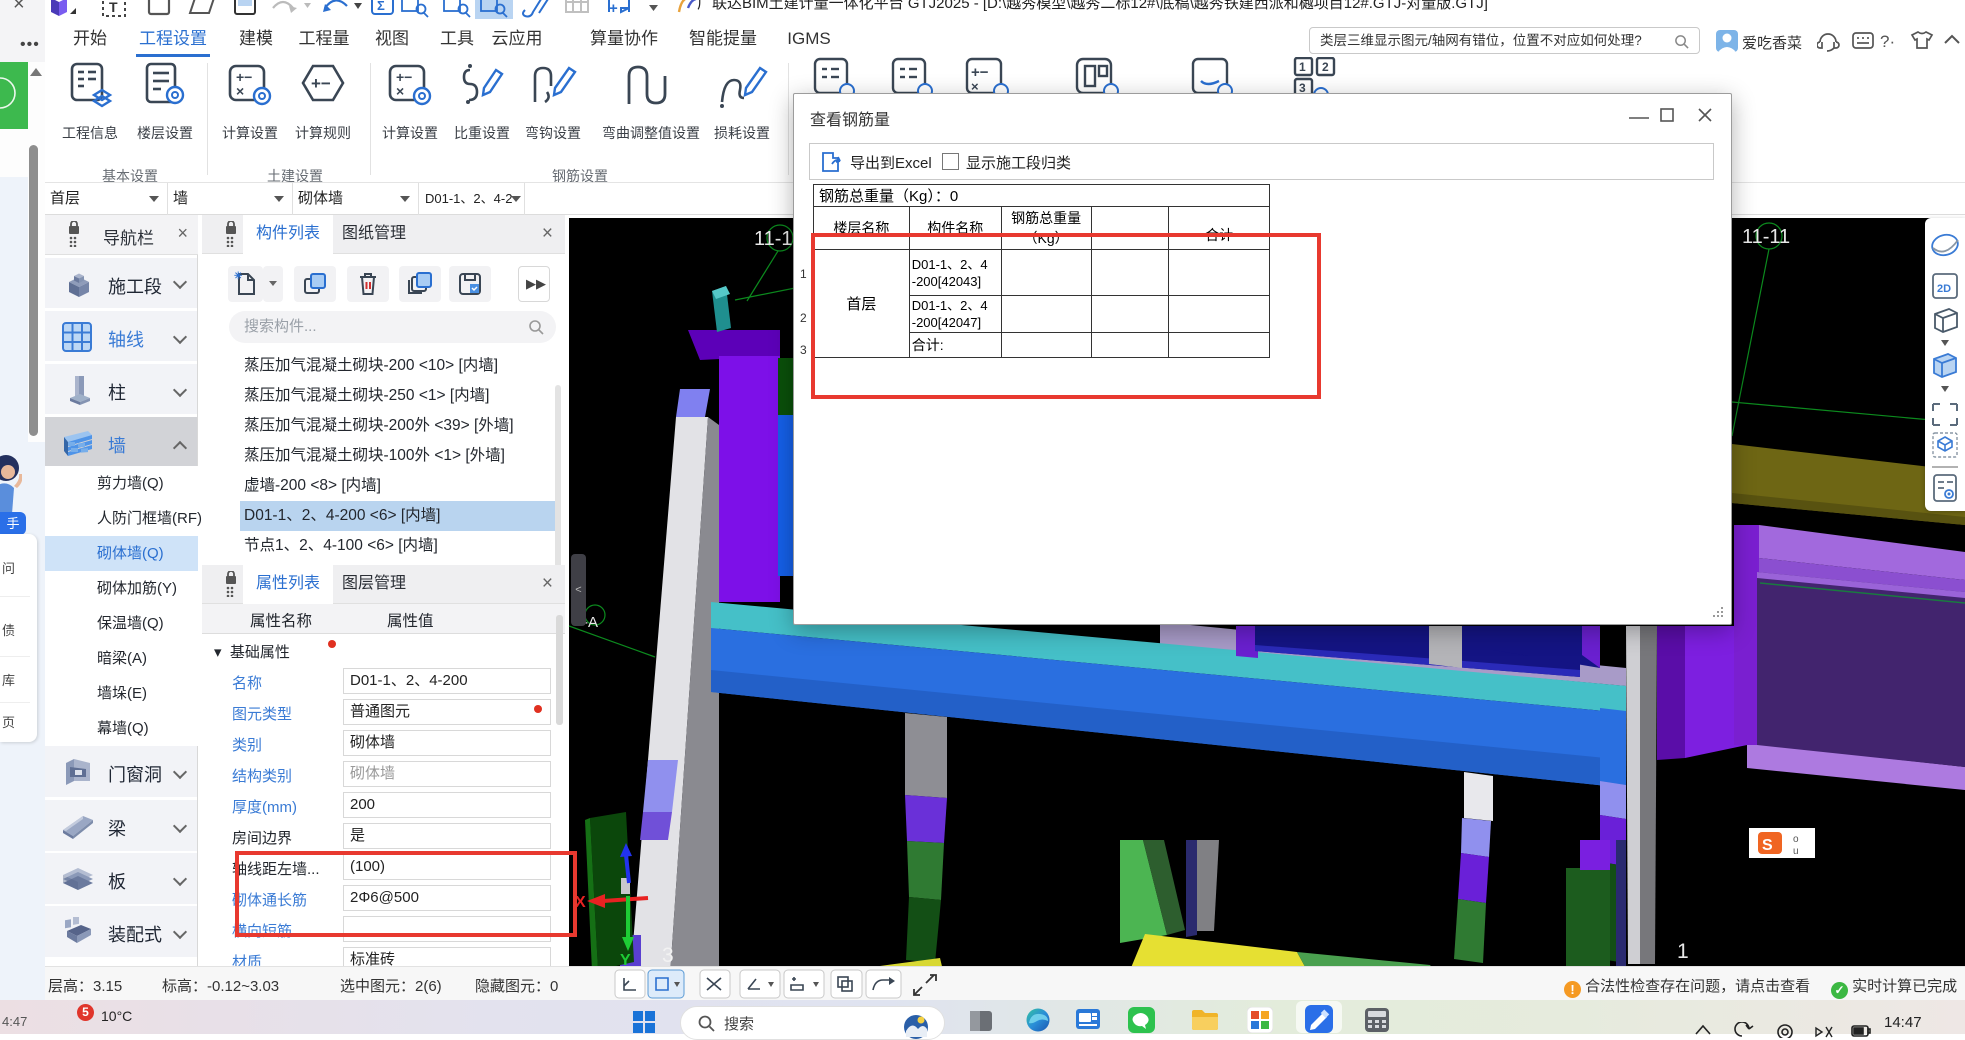 This screenshot has width=1965, height=1040. What do you see at coordinates (625, 959) in the screenshot?
I see `svg-text: Y` at bounding box center [625, 959].